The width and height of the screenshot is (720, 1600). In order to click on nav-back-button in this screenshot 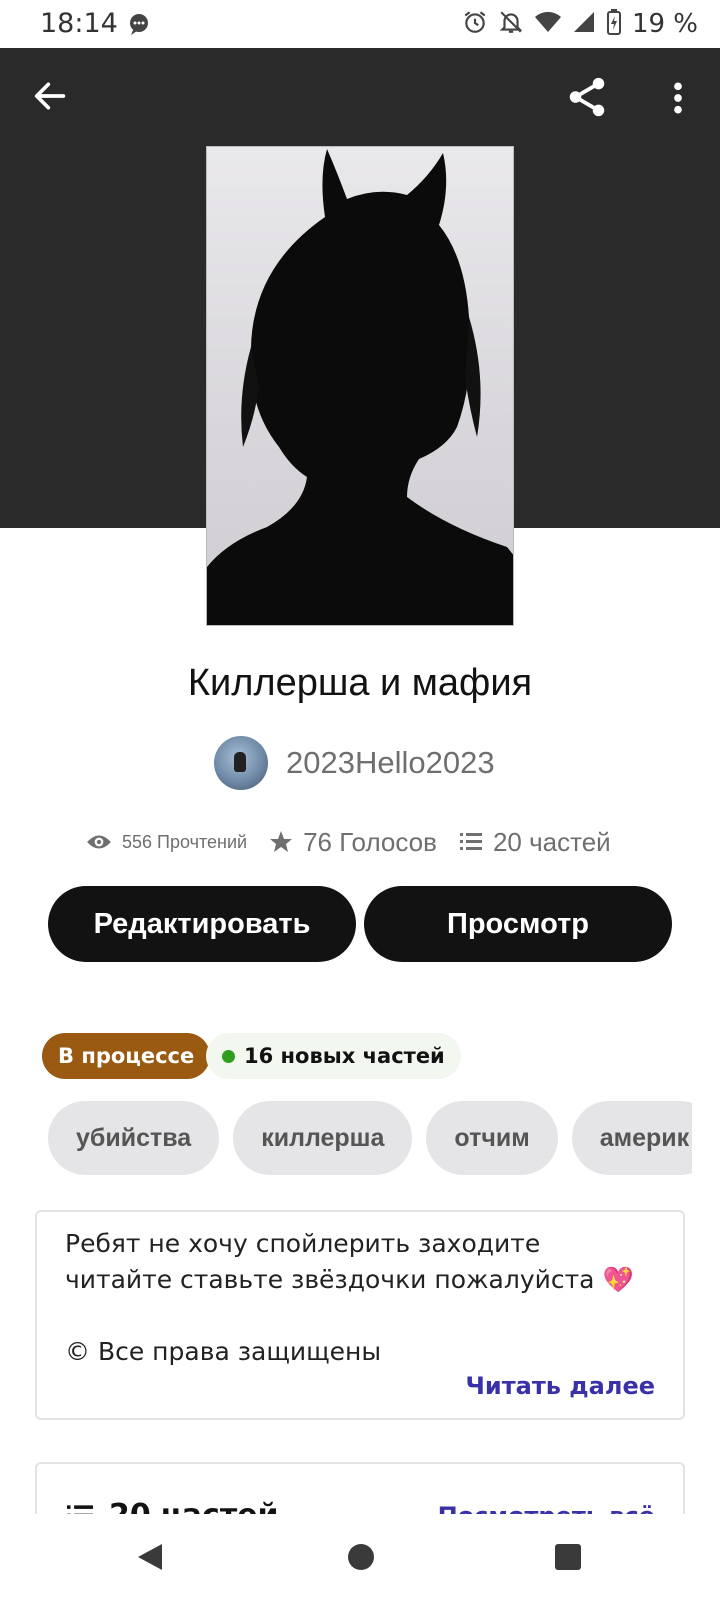, I will do `click(150, 1559)`.